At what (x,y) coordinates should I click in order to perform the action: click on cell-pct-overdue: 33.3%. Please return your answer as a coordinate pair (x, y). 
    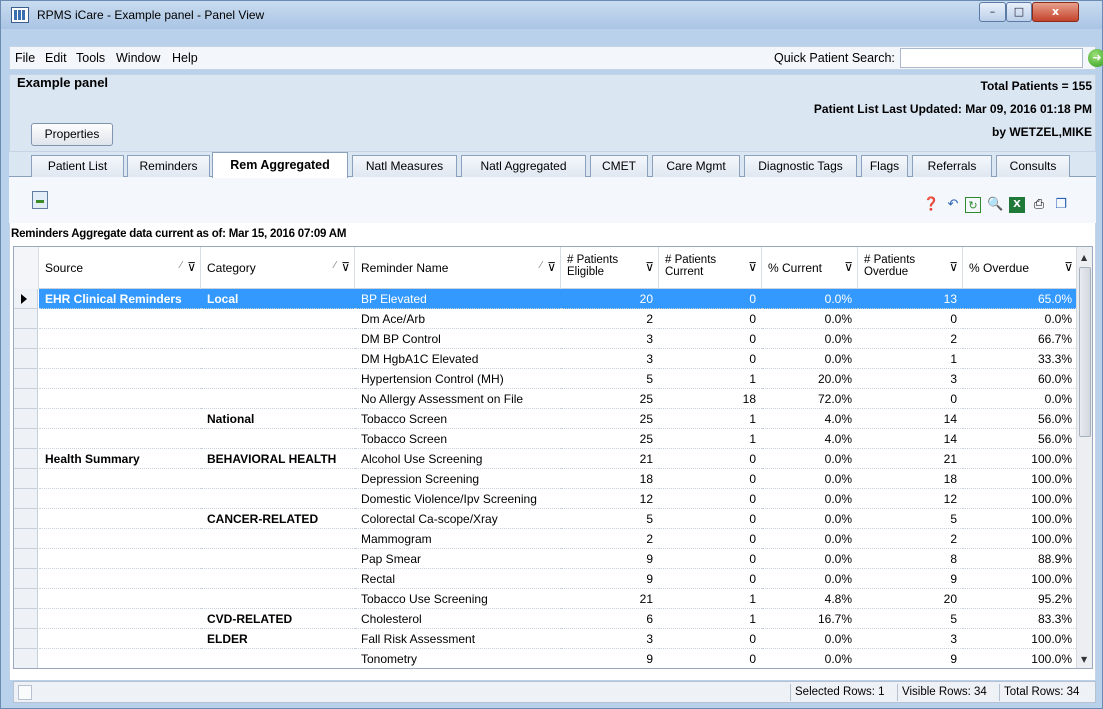
    Looking at the image, I should click on (1020, 359).